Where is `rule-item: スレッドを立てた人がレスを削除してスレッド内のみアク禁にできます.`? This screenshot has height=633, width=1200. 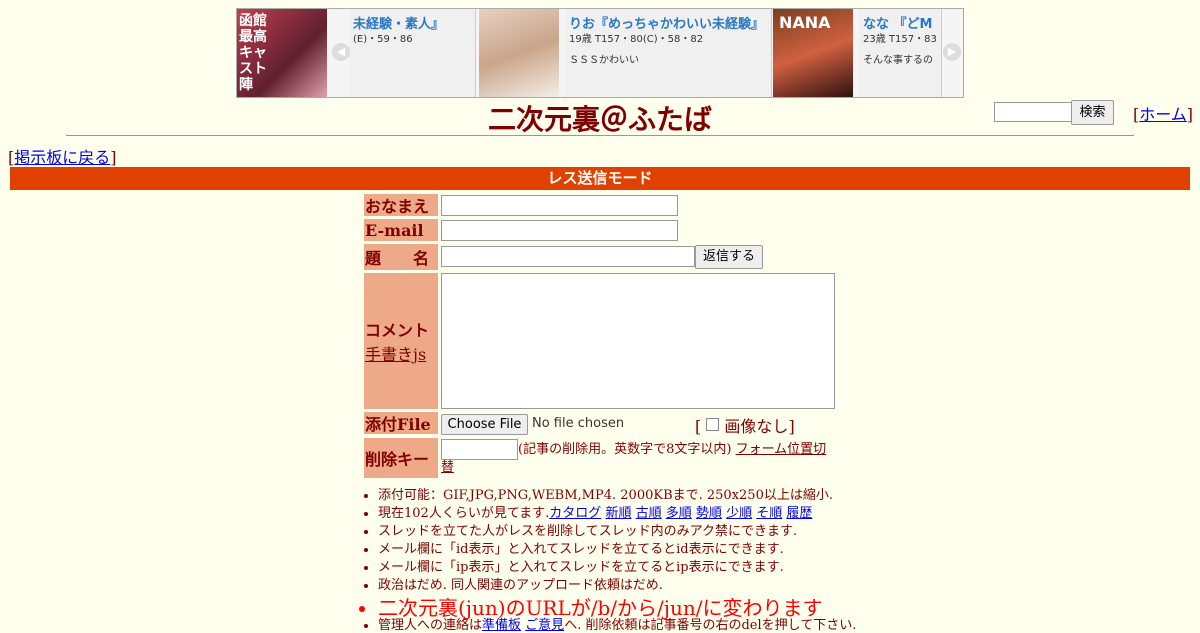 rule-item: スレッドを立てた人がレスを削除してスレッド内のみアク禁にできます. is located at coordinates (611, 529).